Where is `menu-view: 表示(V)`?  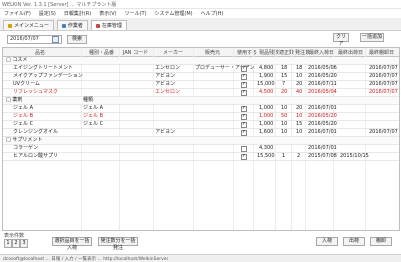
menu-view: 表示(V) is located at coordinates (107, 13).